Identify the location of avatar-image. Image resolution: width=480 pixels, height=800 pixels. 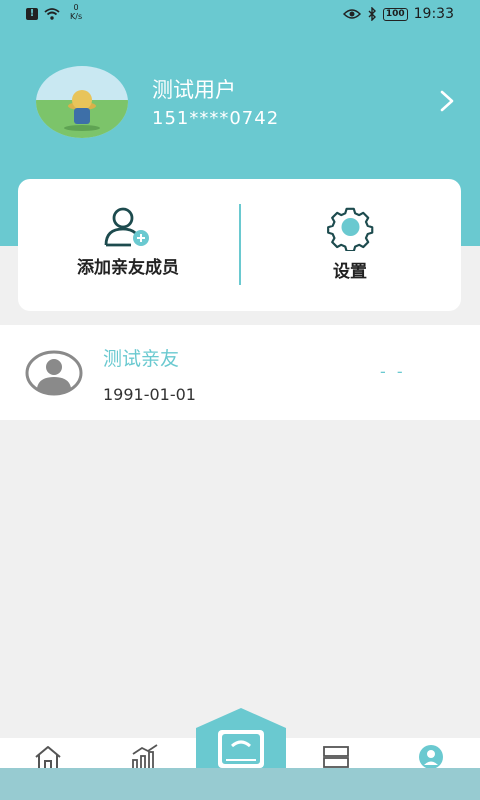
(82, 102).